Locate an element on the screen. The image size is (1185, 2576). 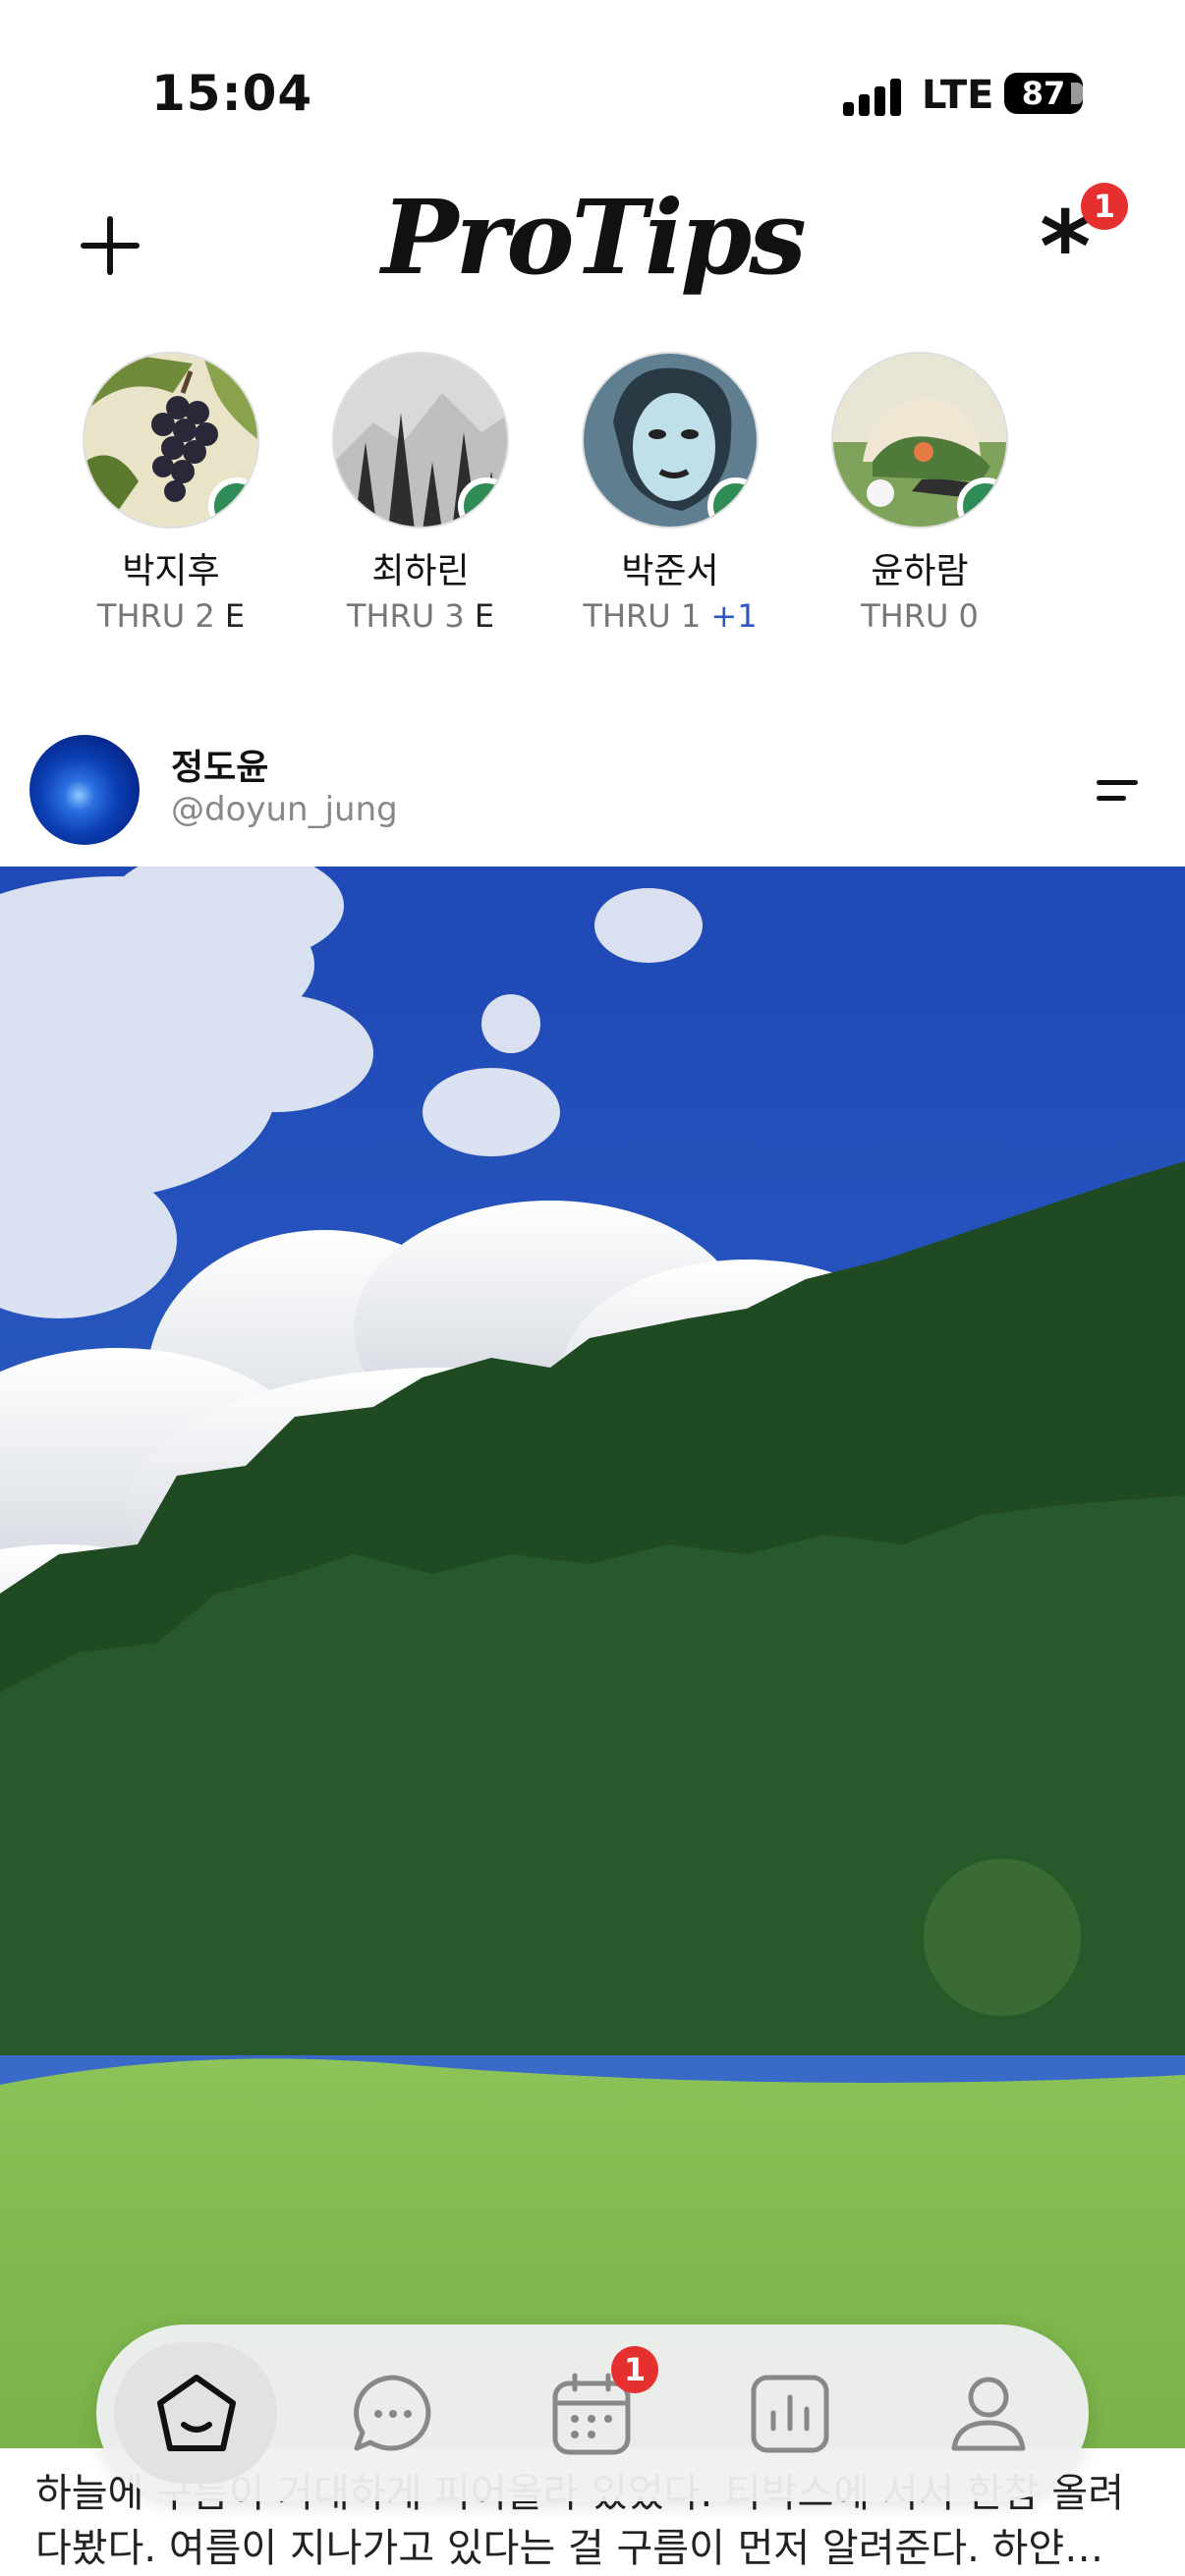
story-item: 박지후 THRU 2 E is located at coordinates (171, 493).